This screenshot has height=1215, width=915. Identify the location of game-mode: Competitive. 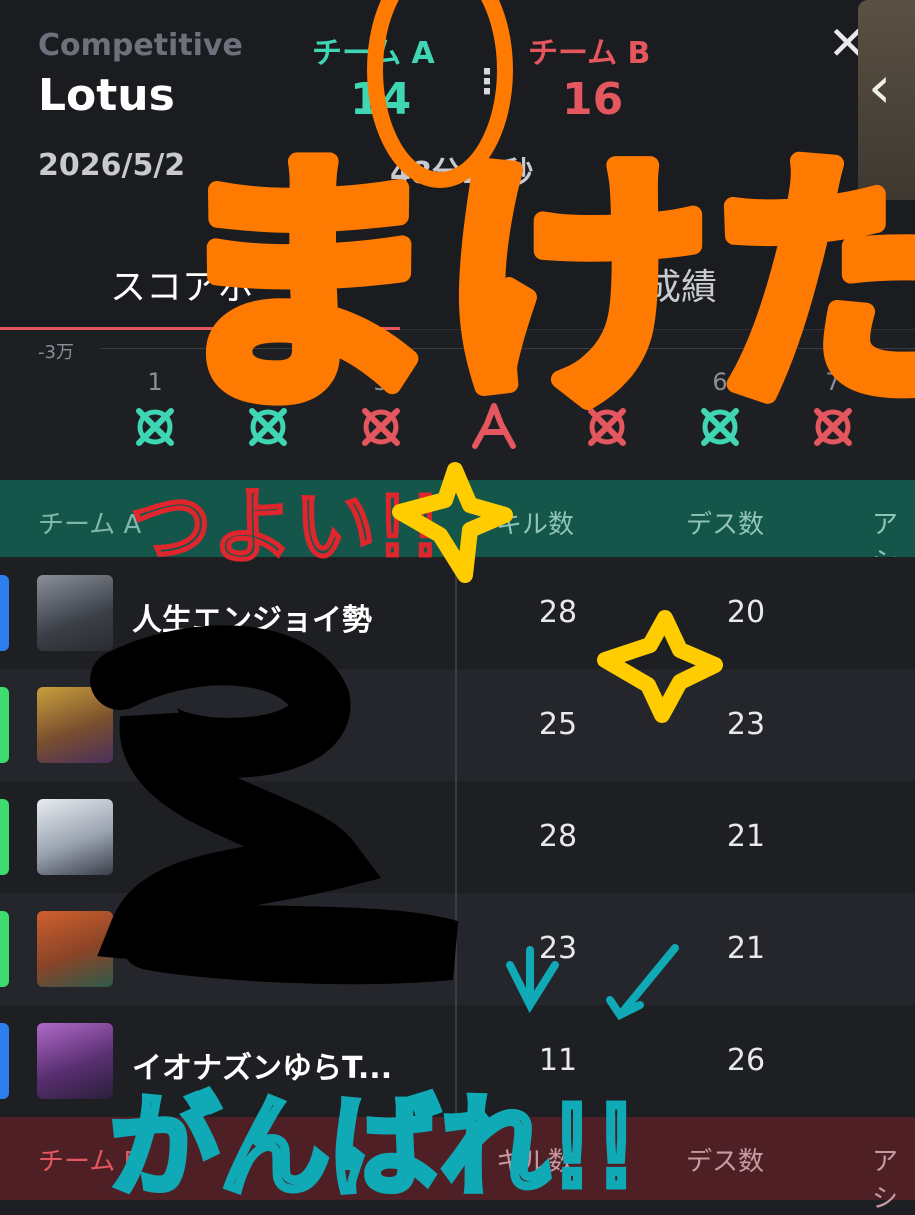
(140, 45).